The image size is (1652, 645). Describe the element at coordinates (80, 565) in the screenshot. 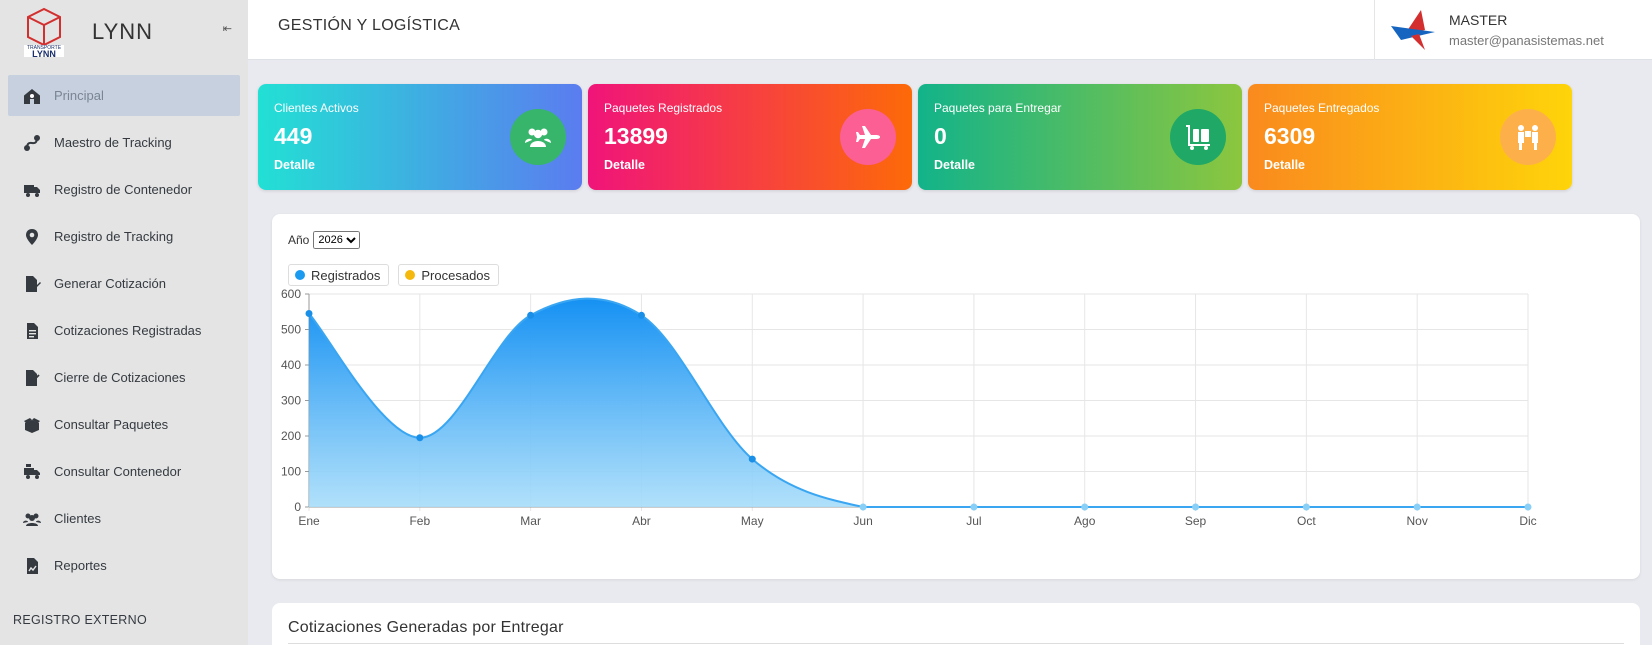

I see `sidebar-item-label: Reportes` at that location.